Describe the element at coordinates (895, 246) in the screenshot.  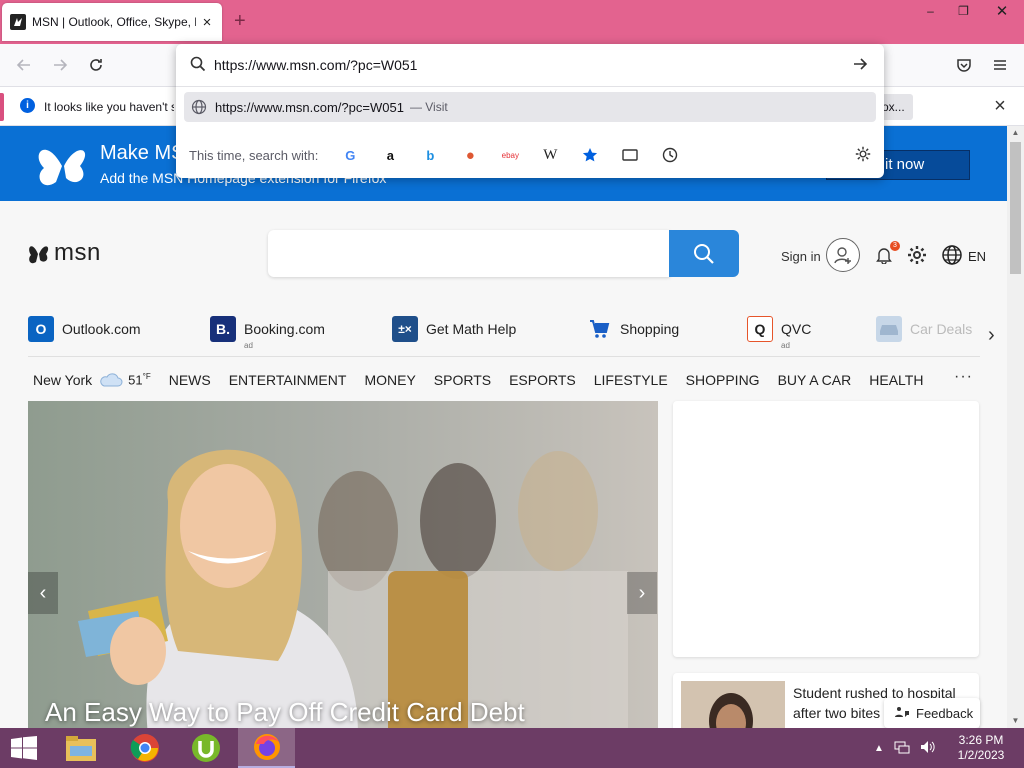
I see `notification-count-badge: 3` at that location.